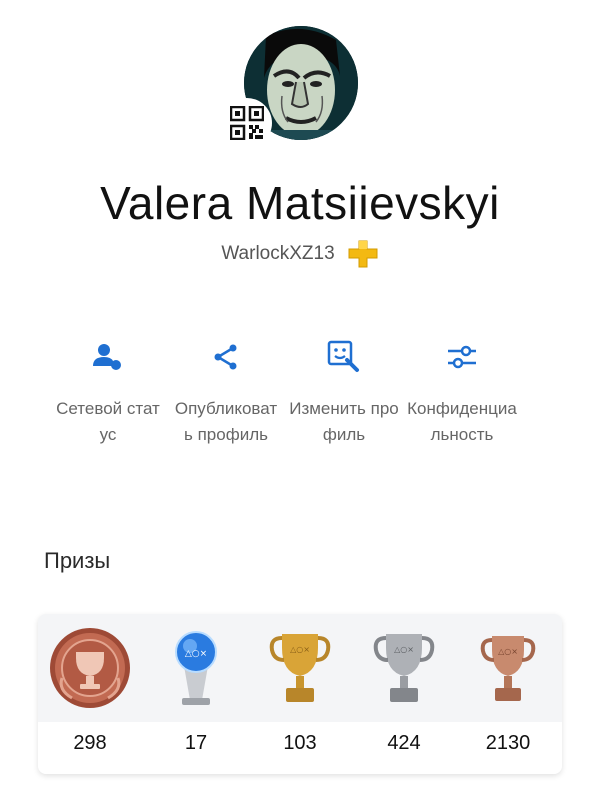 This screenshot has height=799, width=600. What do you see at coordinates (508, 668) in the screenshot?
I see `trophy-bronze-icon: △○×` at bounding box center [508, 668].